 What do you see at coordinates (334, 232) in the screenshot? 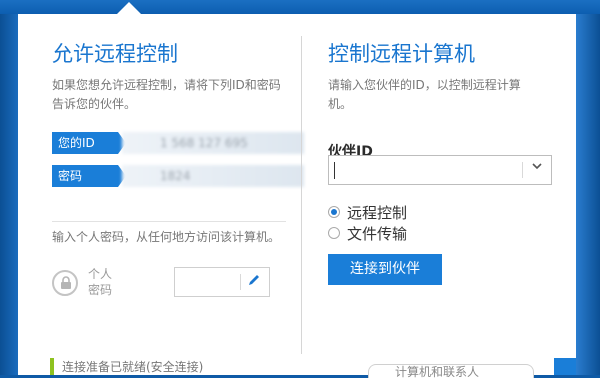
I see `radio-unselected-icon` at bounding box center [334, 232].